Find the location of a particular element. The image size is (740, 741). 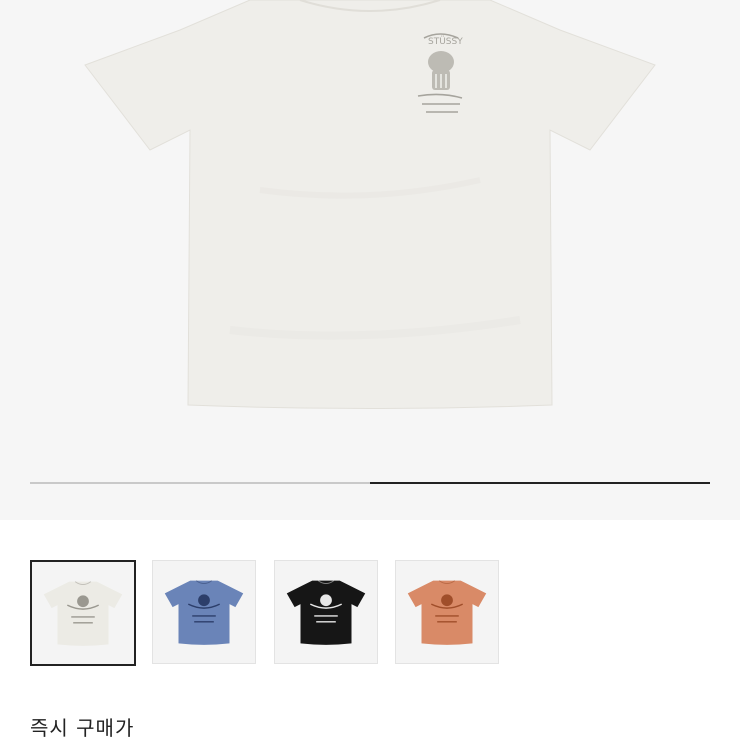

thumbnail-blue is located at coordinates (204, 612).